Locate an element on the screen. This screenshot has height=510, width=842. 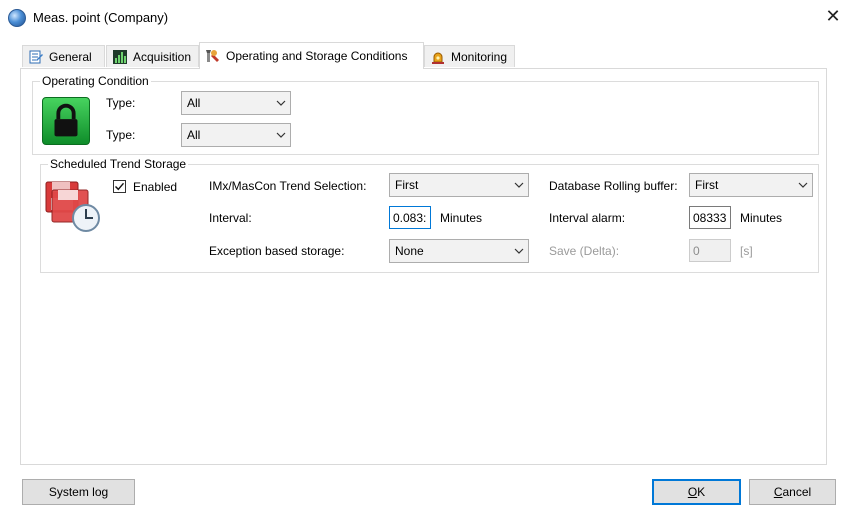
tab-acquisition: Acquisition is located at coordinates (152, 56).